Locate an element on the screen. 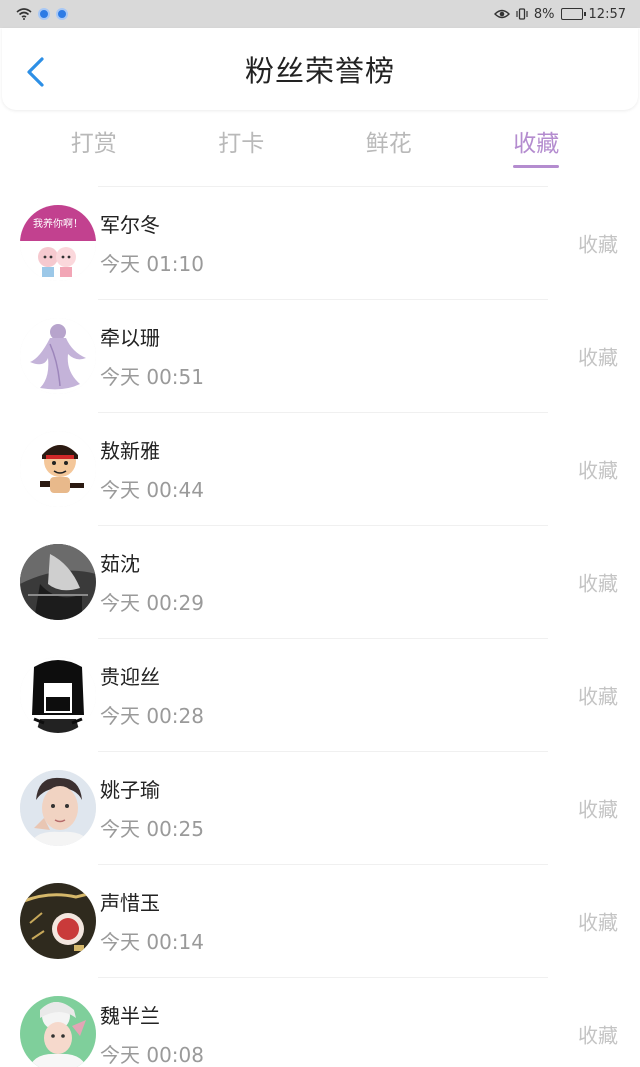 Image resolution: width=640 pixels, height=1067 pixels. user-name: 魏半兰 is located at coordinates (130, 1015).